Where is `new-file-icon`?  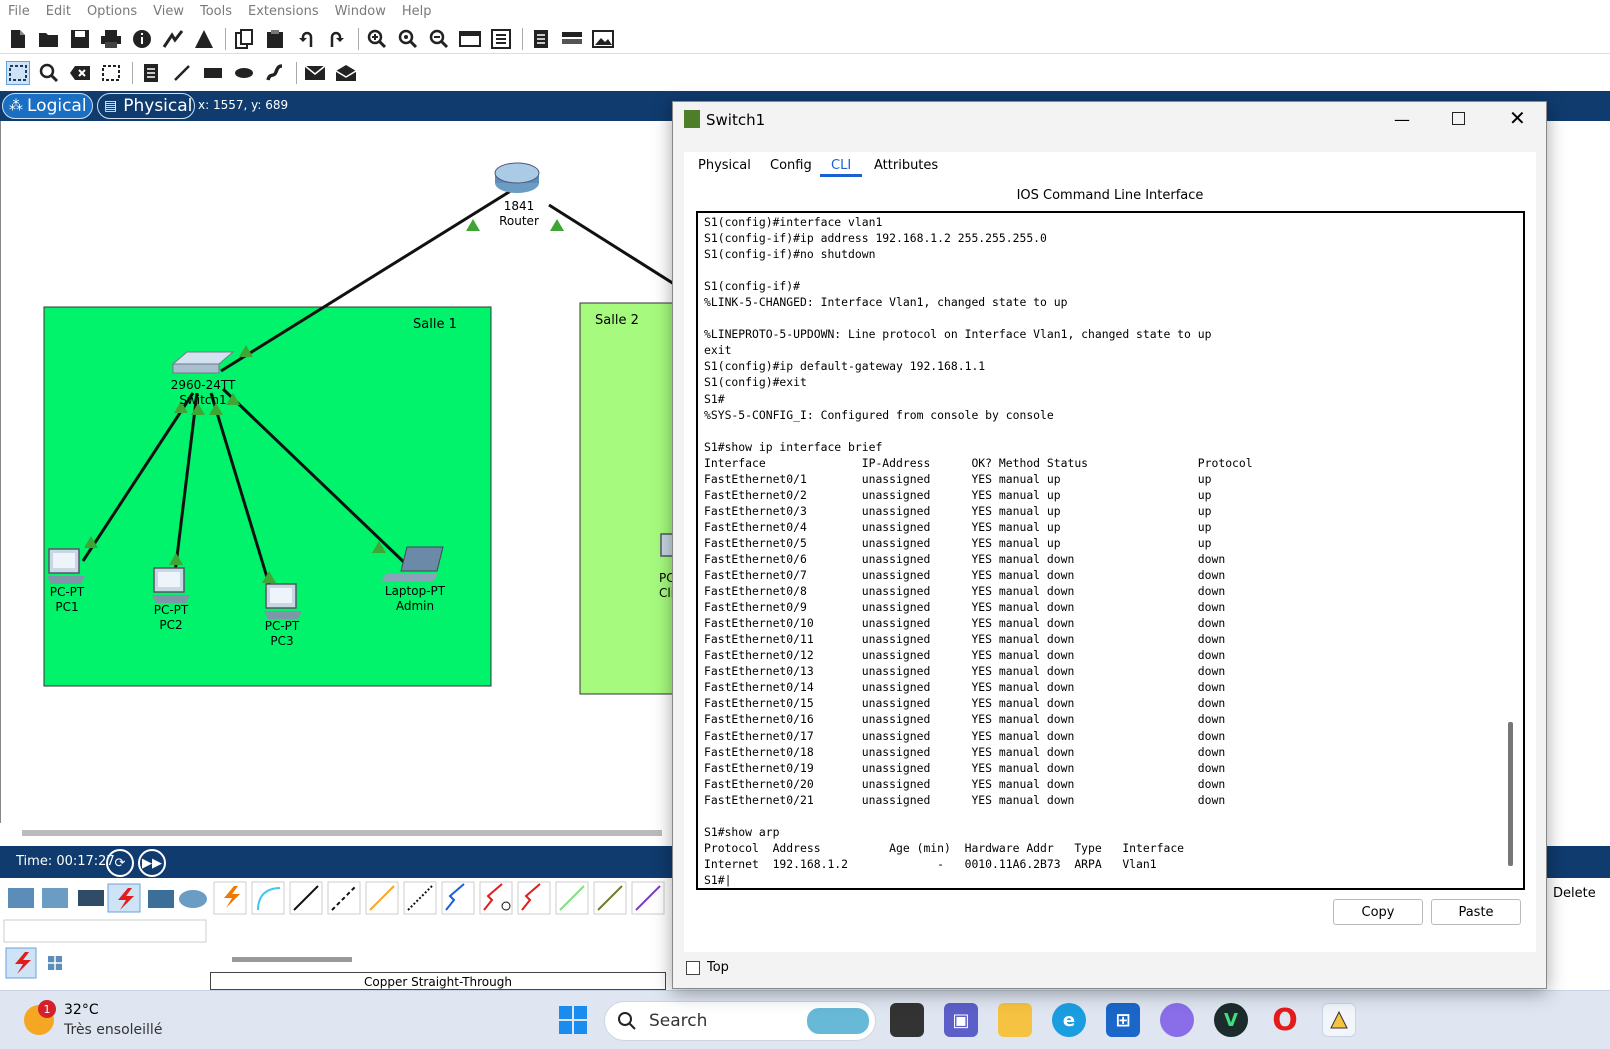 new-file-icon is located at coordinates (18, 39).